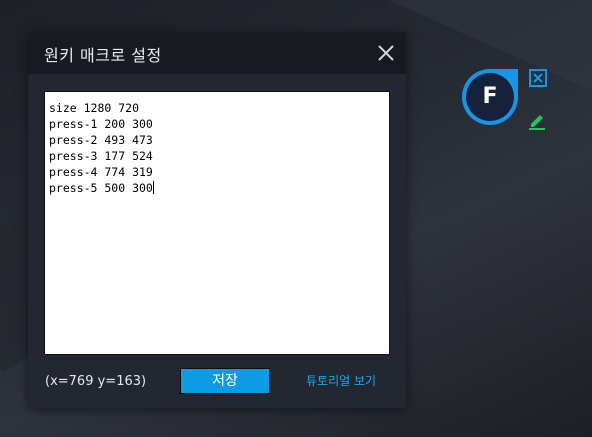  I want to click on close-button, so click(386, 53).